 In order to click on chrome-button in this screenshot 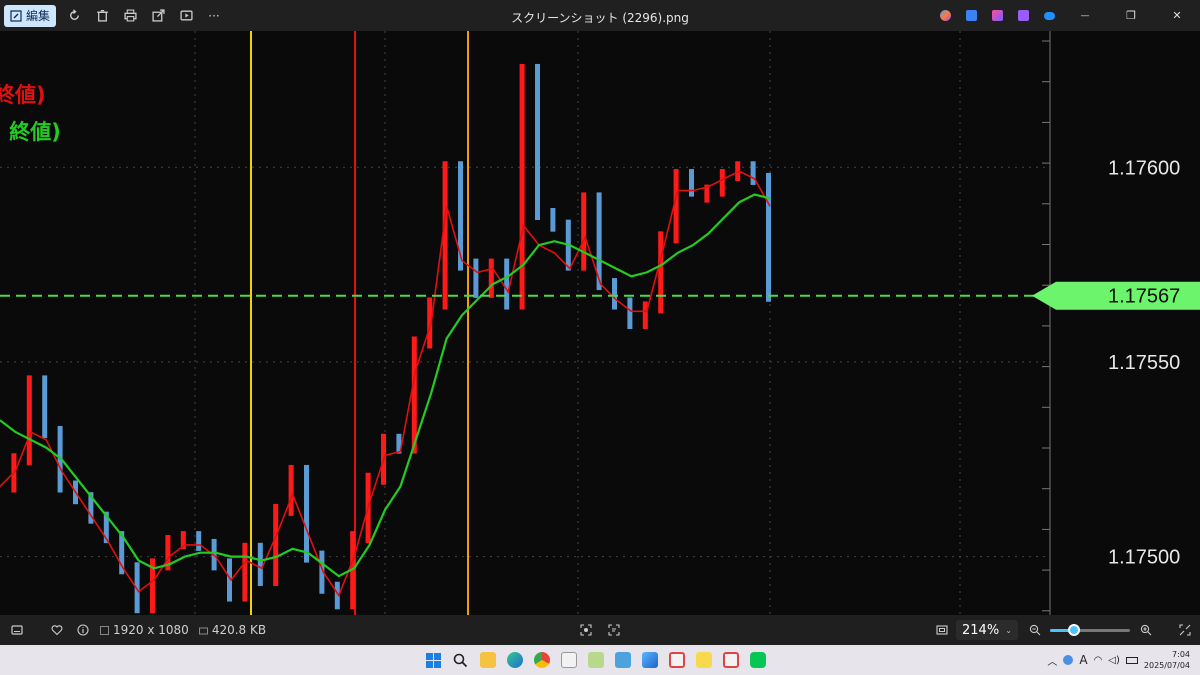, I will do `click(541, 660)`.